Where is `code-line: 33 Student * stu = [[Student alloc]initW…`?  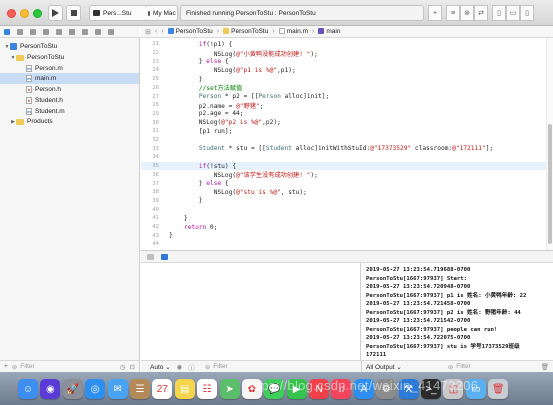
code-line: 33 Student * stu = [[Student alloc]initW… is located at coordinates (343, 148).